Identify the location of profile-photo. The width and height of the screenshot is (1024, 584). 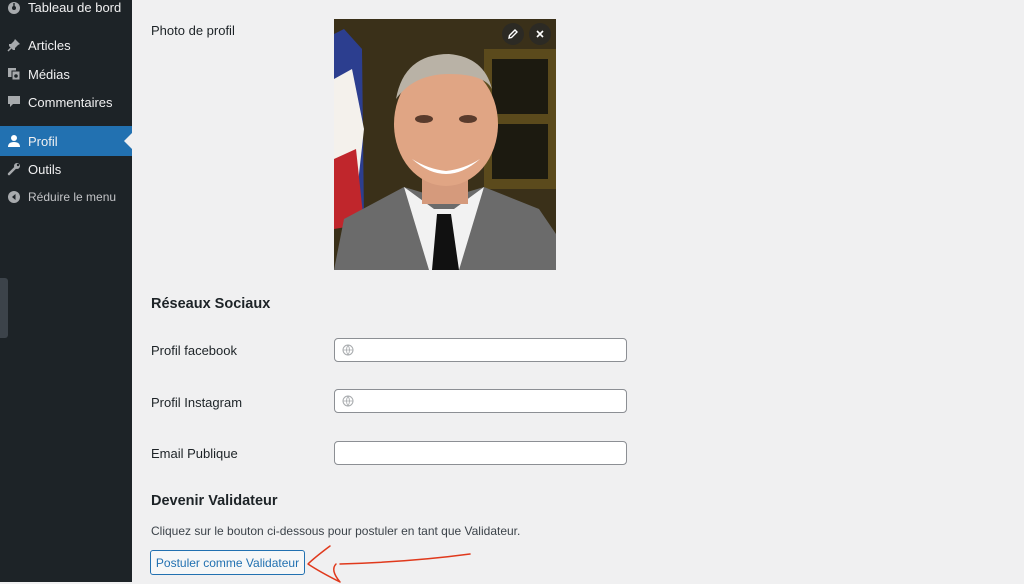
(445, 144).